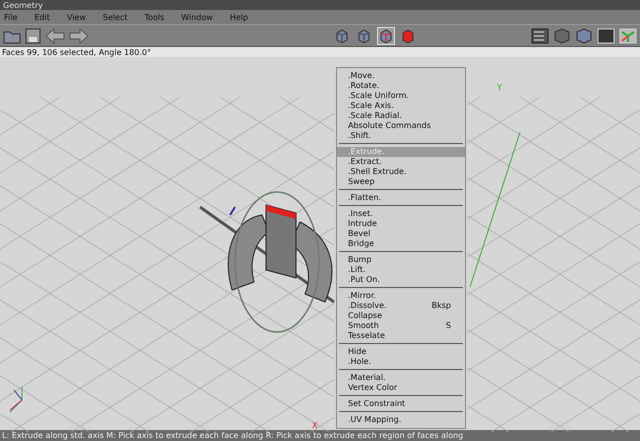 This screenshot has height=441, width=640. I want to click on menu-item-label: Smooth, so click(363, 326).